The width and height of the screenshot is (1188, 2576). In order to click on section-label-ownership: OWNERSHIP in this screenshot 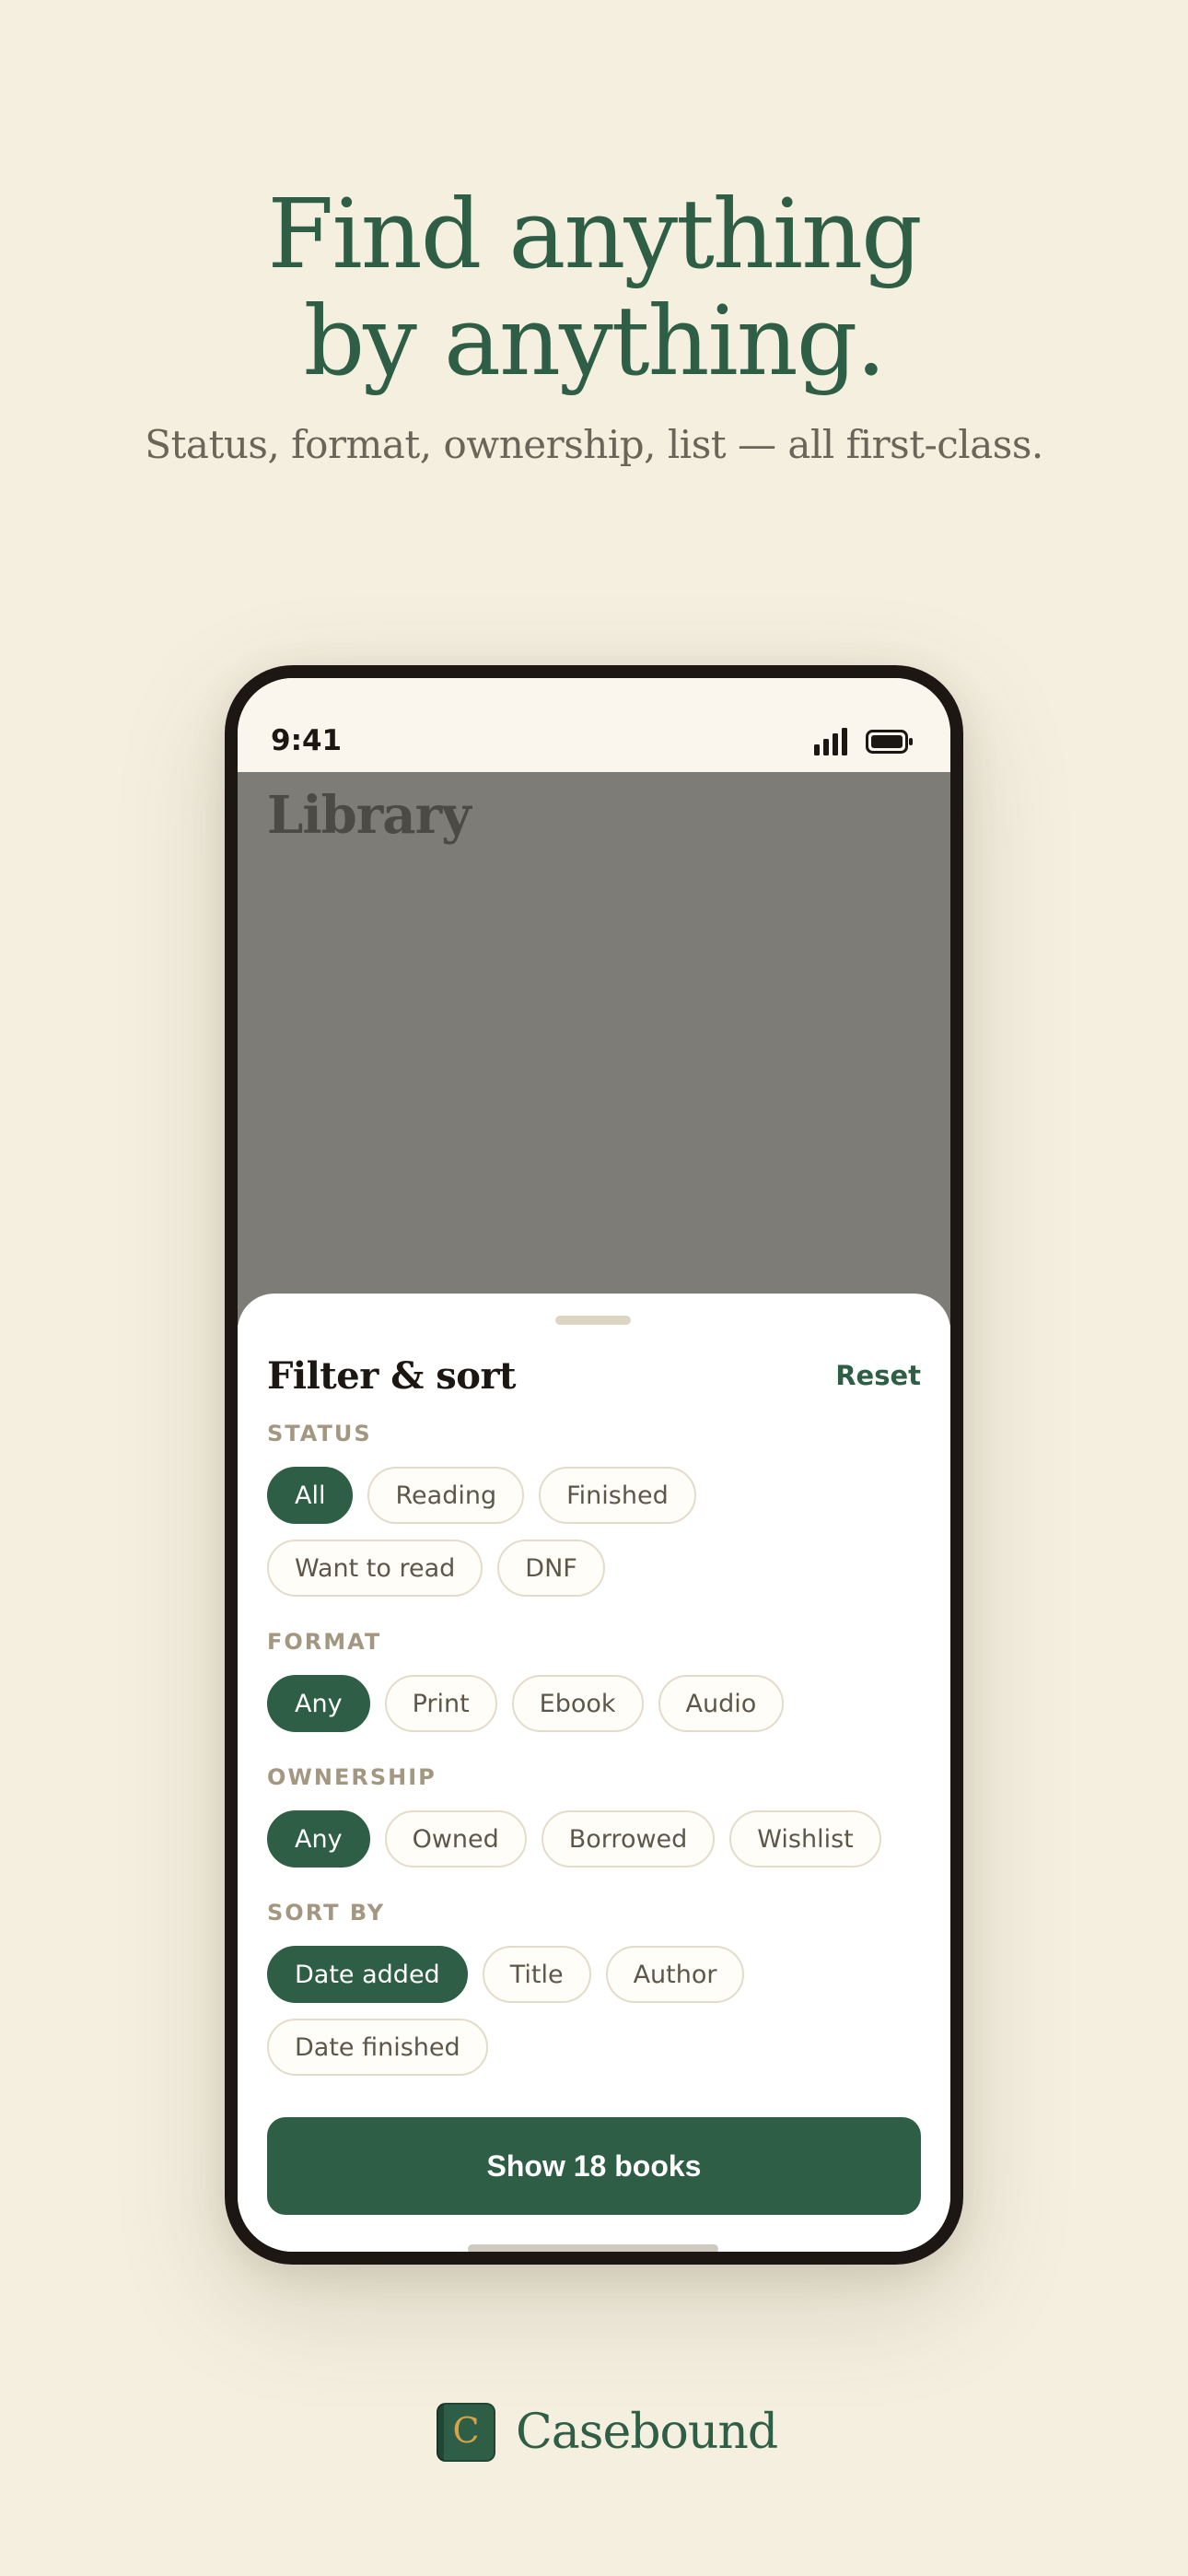, I will do `click(352, 1777)`.